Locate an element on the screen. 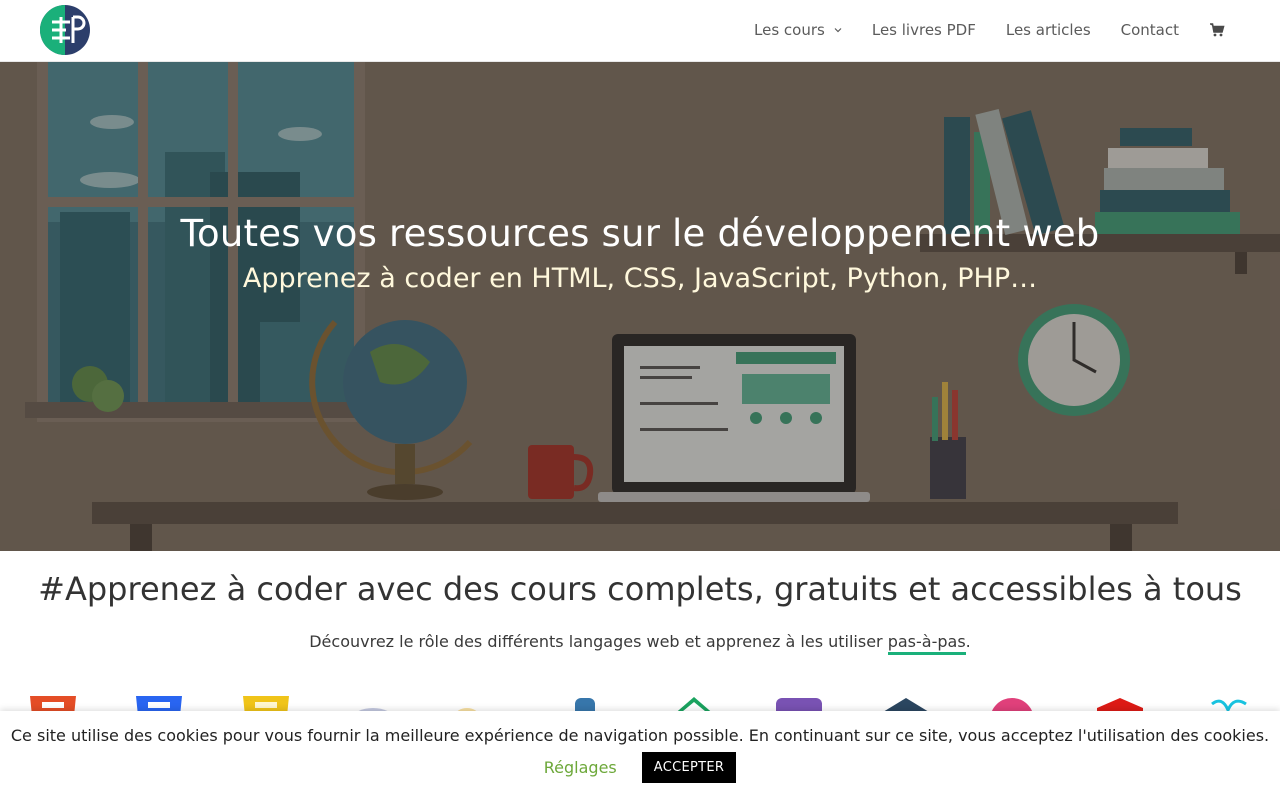 The image size is (1280, 800). nav-item-label: Les livres PDF is located at coordinates (923, 30).